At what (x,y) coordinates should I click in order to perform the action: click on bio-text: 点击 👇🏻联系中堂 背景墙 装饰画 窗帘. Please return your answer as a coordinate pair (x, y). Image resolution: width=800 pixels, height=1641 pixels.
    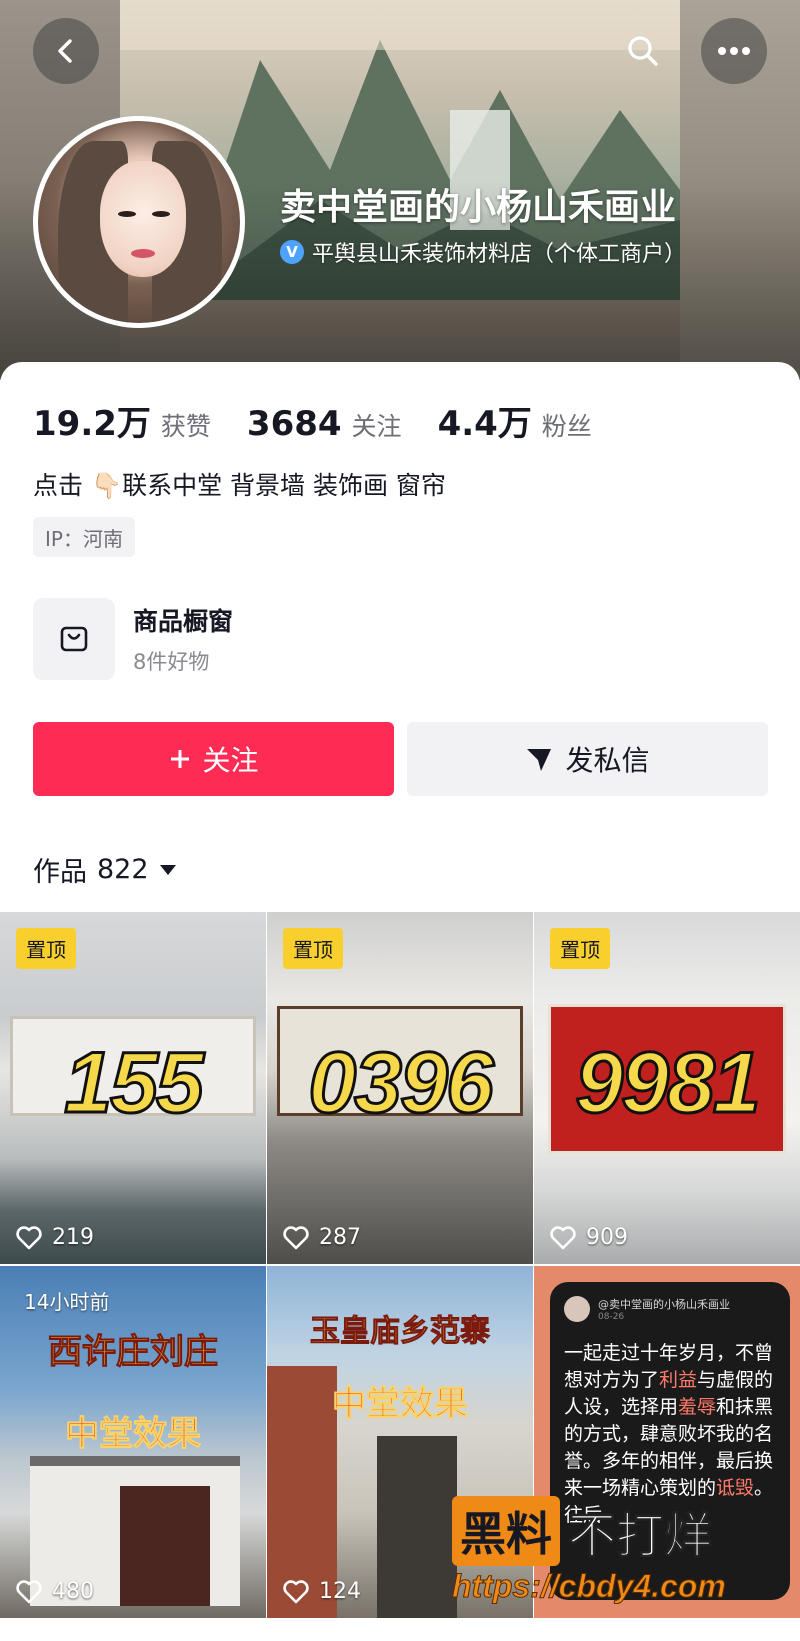
    Looking at the image, I should click on (239, 485).